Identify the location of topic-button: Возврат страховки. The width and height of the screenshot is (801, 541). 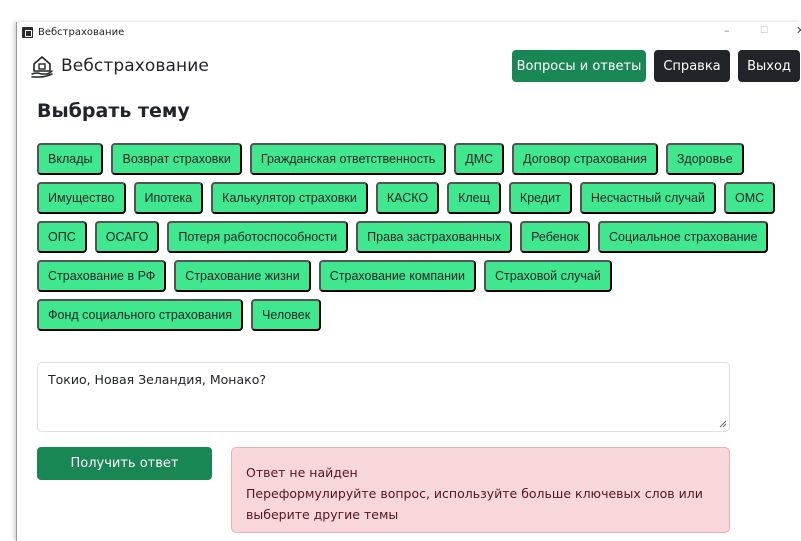
(176, 159).